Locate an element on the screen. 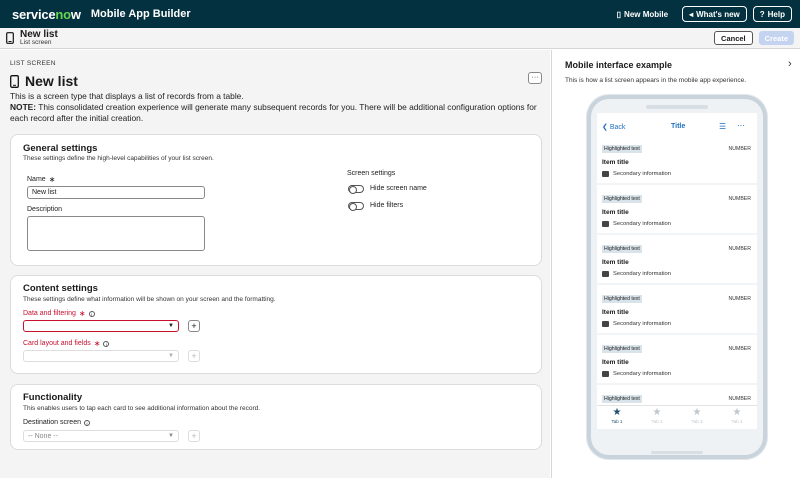  description-textarea is located at coordinates (116, 233).